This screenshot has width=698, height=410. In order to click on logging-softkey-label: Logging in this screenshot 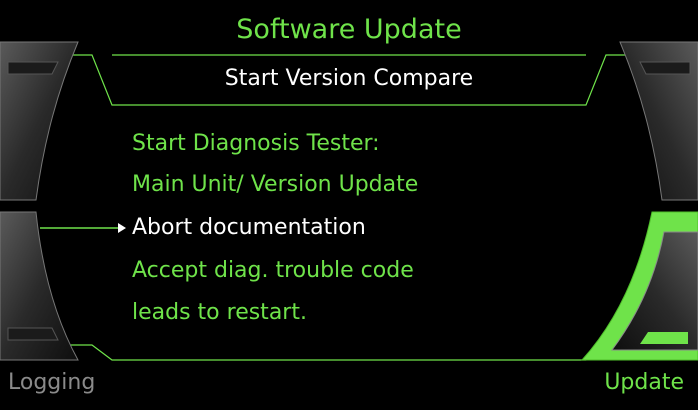, I will do `click(51, 382)`.